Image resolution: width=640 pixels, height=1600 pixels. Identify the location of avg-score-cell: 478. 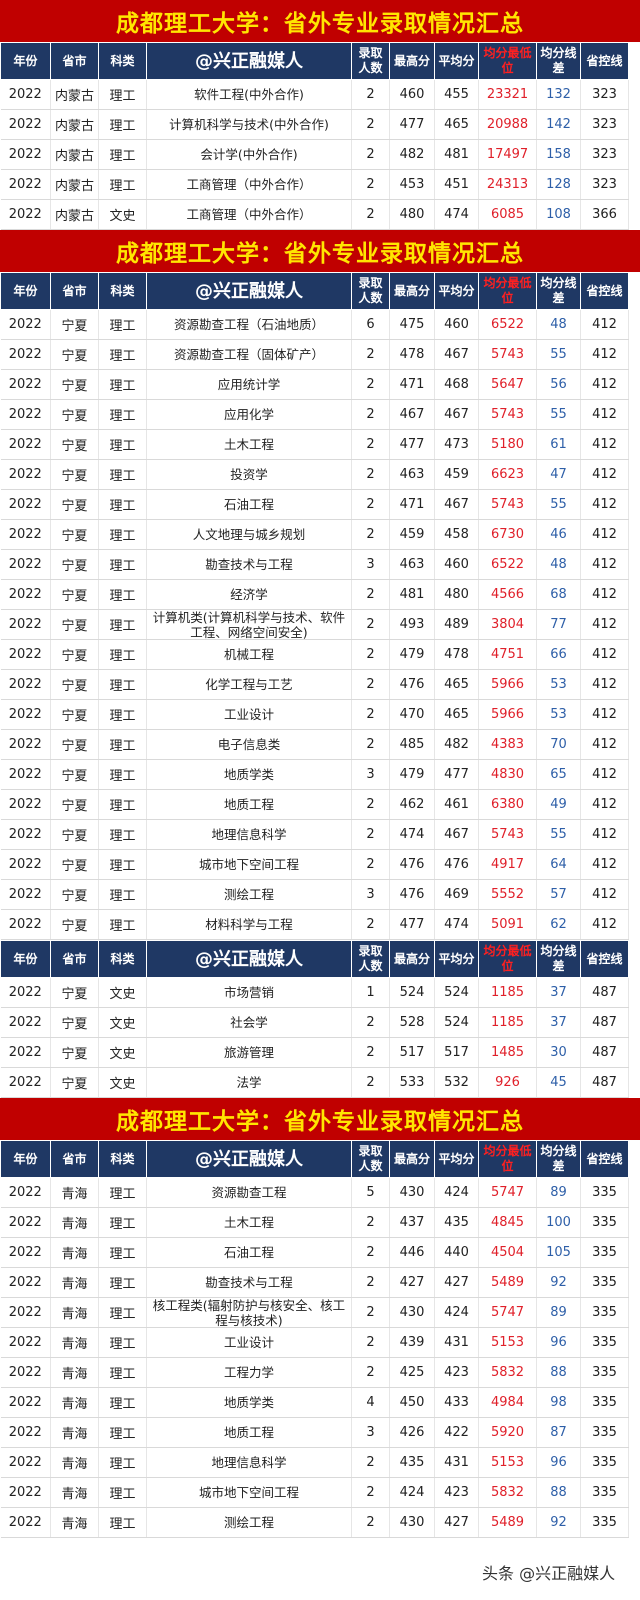
(456, 654).